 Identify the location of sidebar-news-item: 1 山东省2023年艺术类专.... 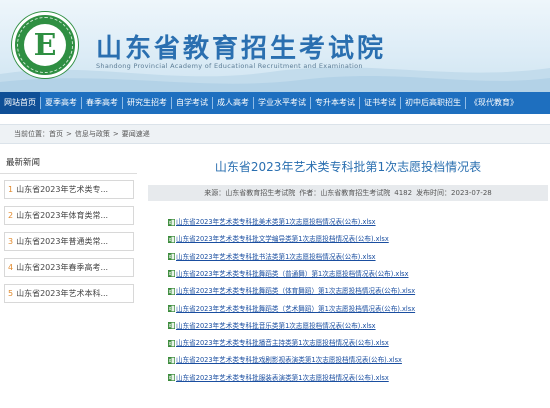
(69, 189).